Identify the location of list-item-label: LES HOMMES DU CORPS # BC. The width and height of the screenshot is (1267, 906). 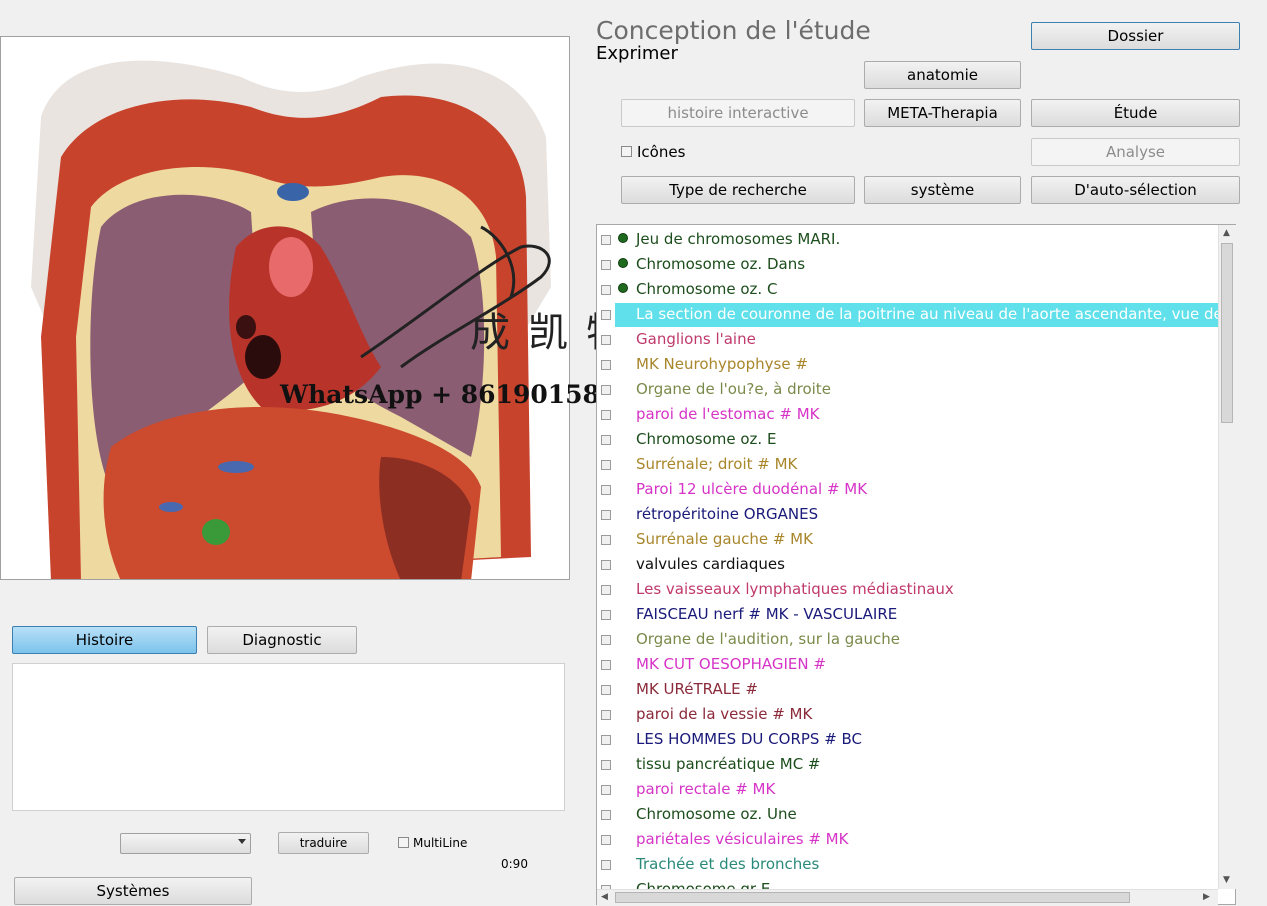
(749, 739).